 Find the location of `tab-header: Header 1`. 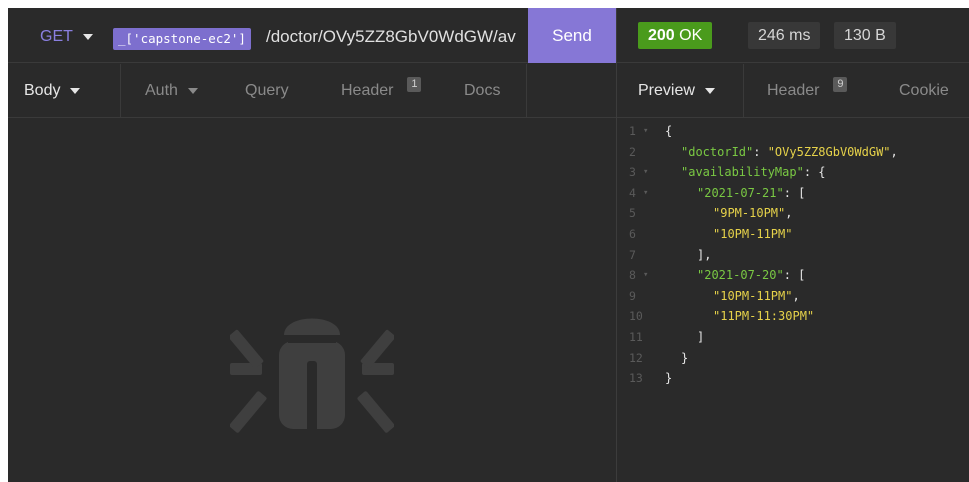

tab-header: Header 1 is located at coordinates (381, 91).